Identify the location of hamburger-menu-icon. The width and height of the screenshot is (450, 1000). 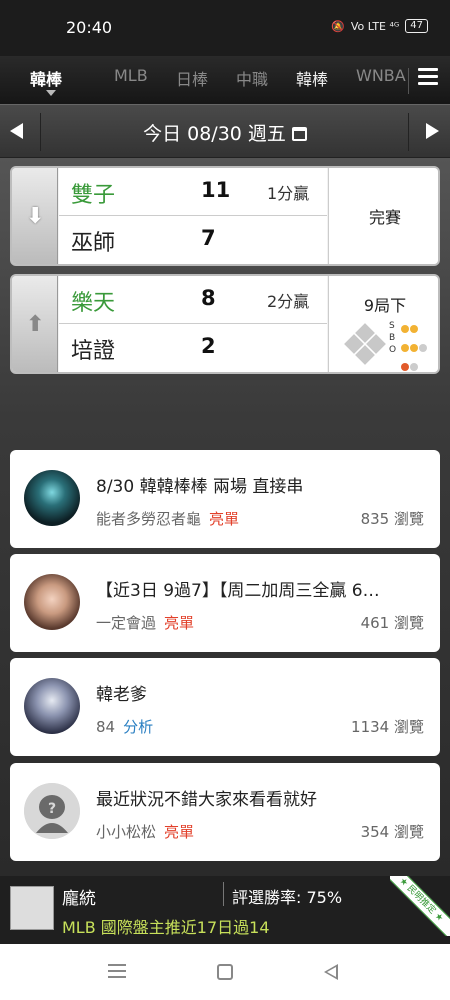
(428, 78).